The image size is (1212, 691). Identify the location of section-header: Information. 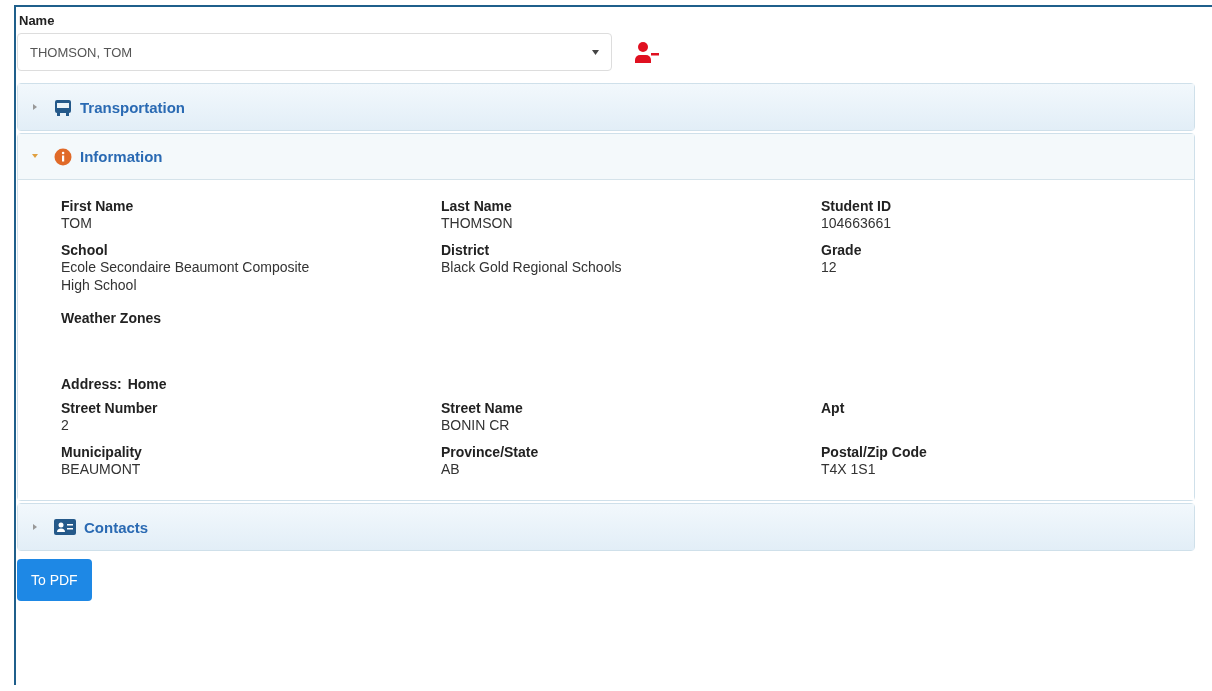
(606, 157).